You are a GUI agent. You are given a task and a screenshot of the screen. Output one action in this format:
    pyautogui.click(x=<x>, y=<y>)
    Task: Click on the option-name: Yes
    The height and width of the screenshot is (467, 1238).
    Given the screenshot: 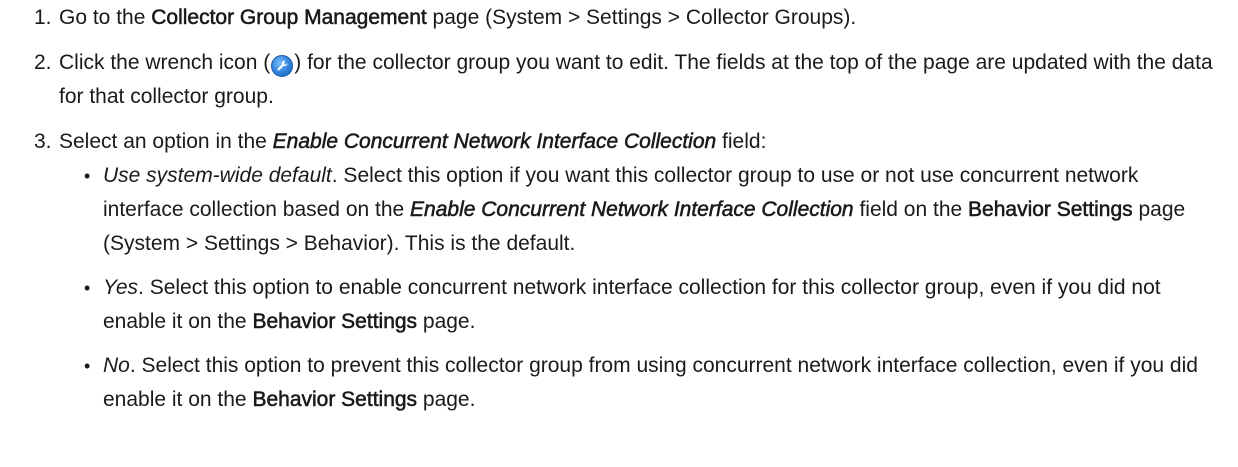 What is the action you would take?
    pyautogui.click(x=121, y=287)
    